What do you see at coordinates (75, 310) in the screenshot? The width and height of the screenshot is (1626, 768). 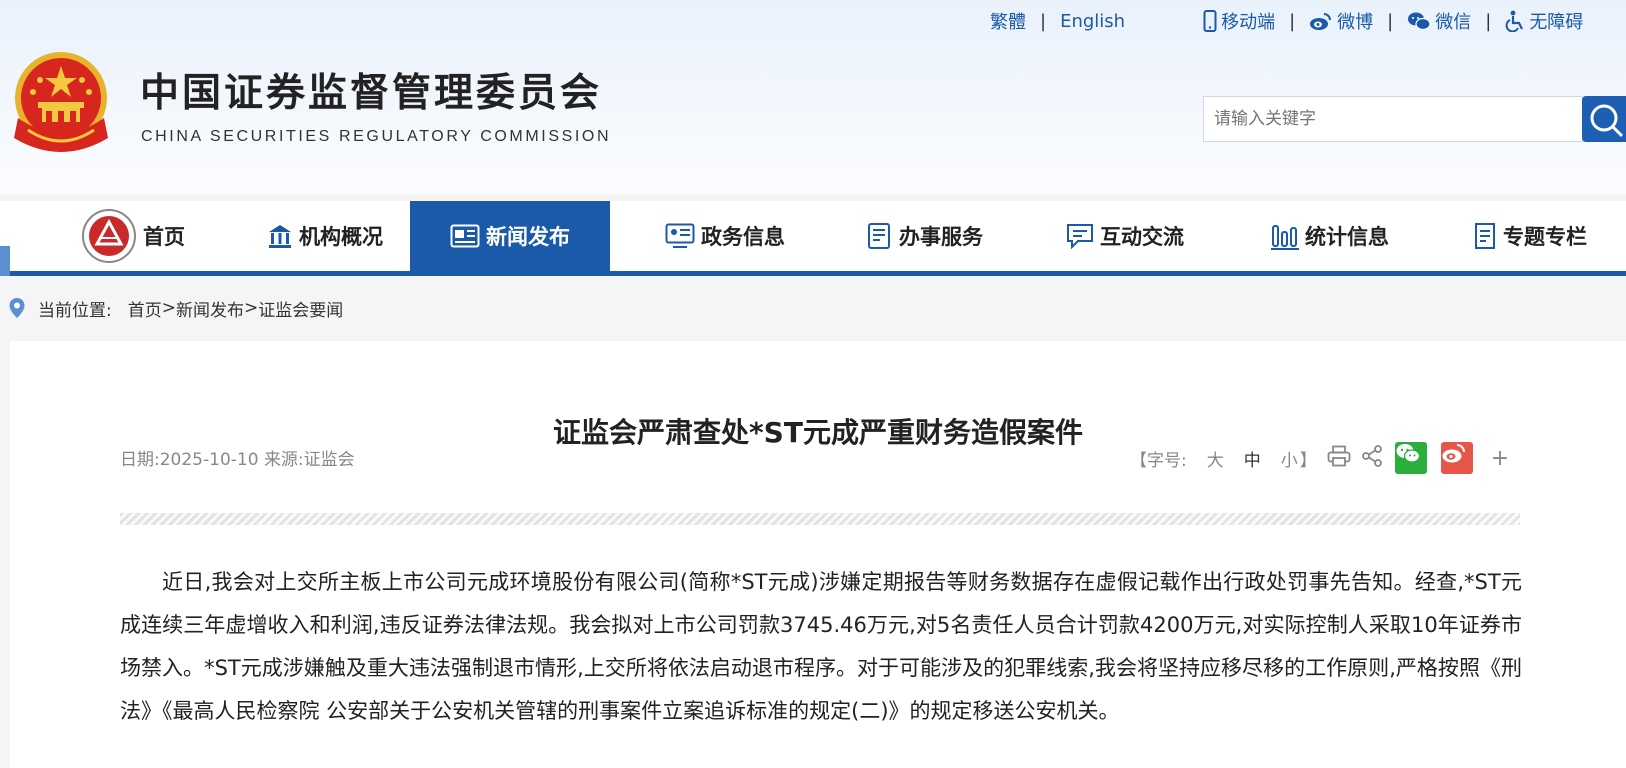 I see `breadcrumb-label: 当前位置:` at bounding box center [75, 310].